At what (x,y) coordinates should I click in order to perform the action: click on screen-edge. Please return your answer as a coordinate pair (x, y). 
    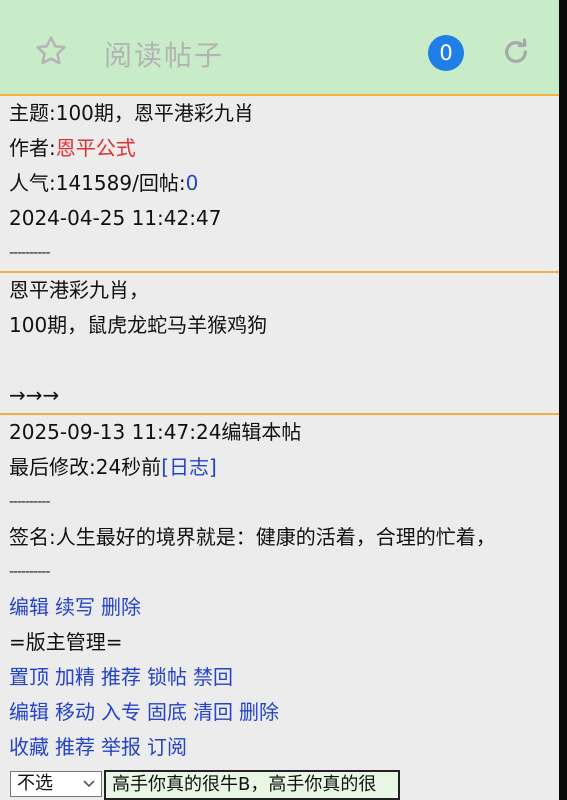
    Looking at the image, I should click on (563, 400).